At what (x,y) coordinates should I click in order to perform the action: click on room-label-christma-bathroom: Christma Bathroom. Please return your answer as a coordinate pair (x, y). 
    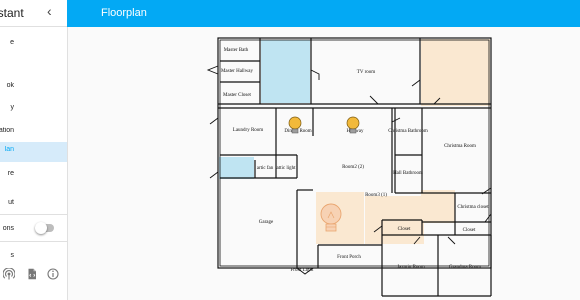
    Looking at the image, I should click on (408, 131).